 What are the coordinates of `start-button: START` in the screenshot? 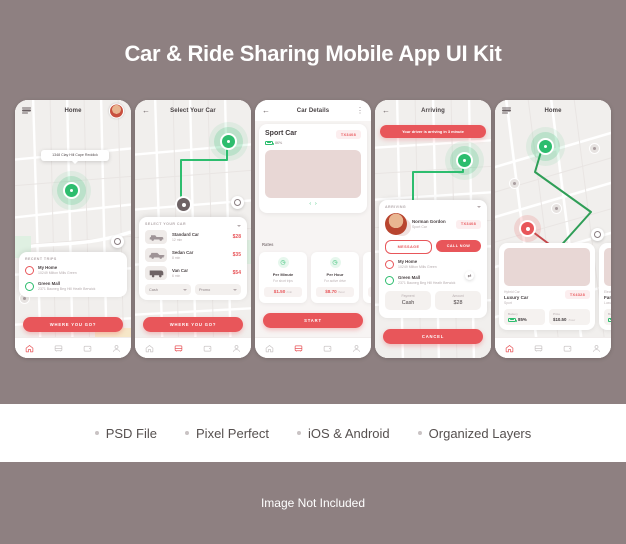 It's located at (313, 320).